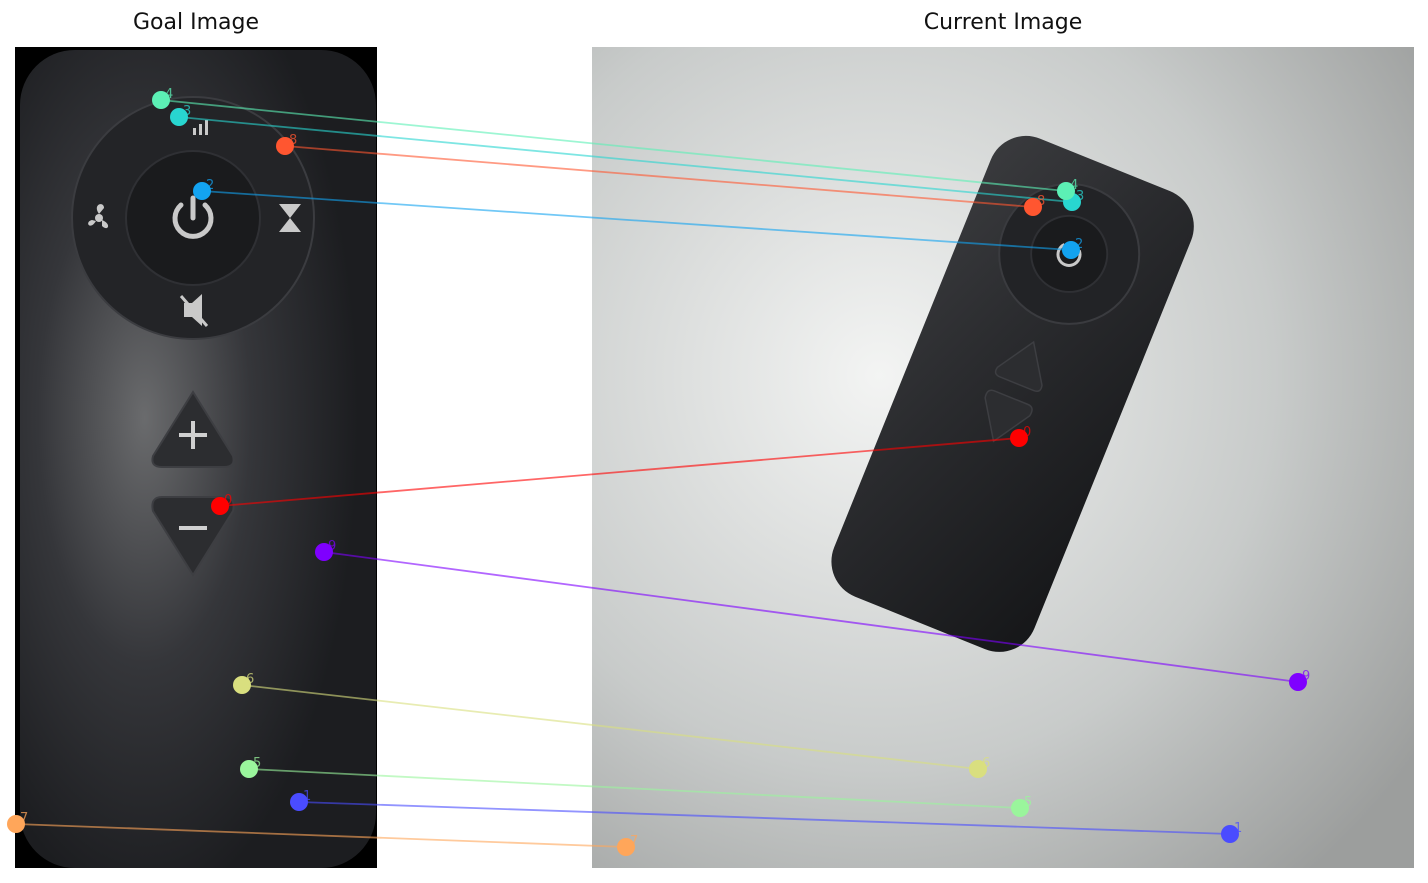 The width and height of the screenshot is (1428, 883). I want to click on goal-keypoint-label-1: 1, so click(307, 796).